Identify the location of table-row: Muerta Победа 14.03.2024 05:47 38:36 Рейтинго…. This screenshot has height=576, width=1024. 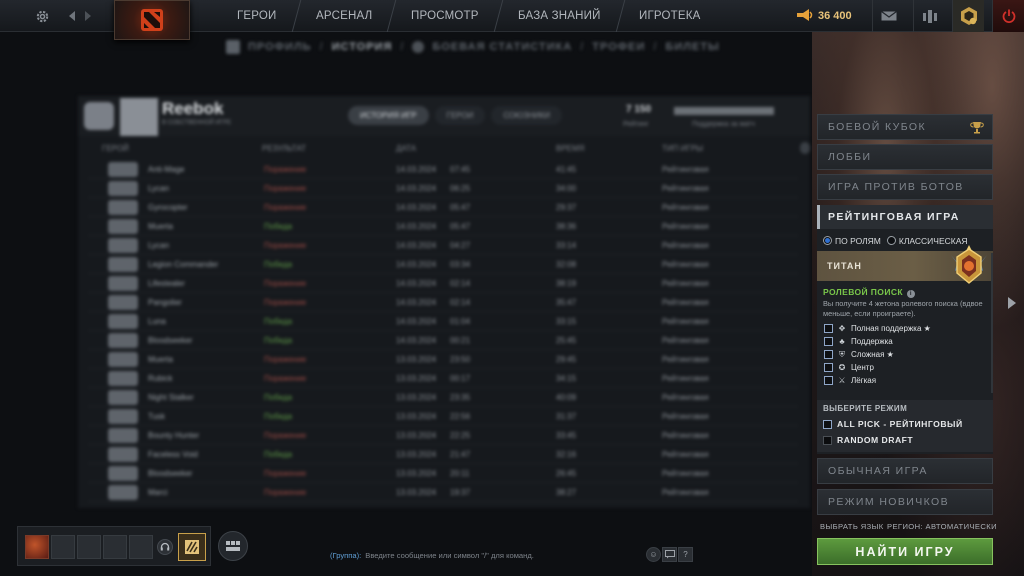
(443, 226).